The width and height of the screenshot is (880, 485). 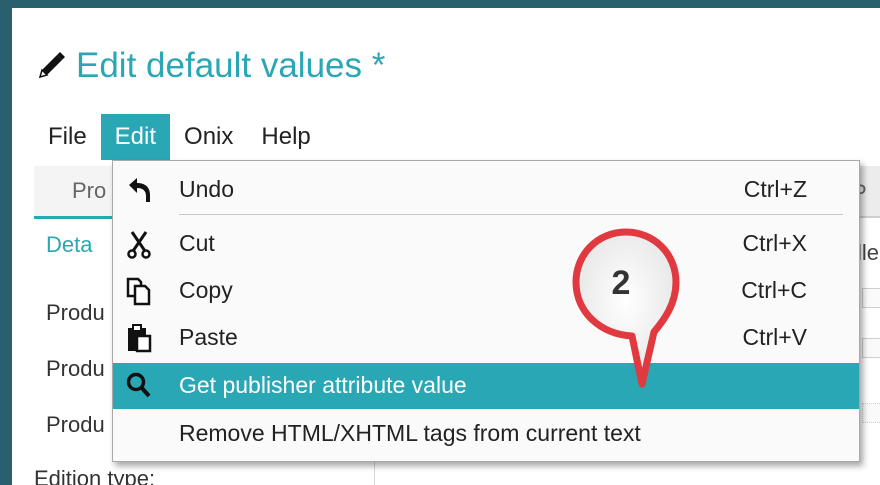 I want to click on shortcut-label: Ctrl+Z, so click(x=775, y=189).